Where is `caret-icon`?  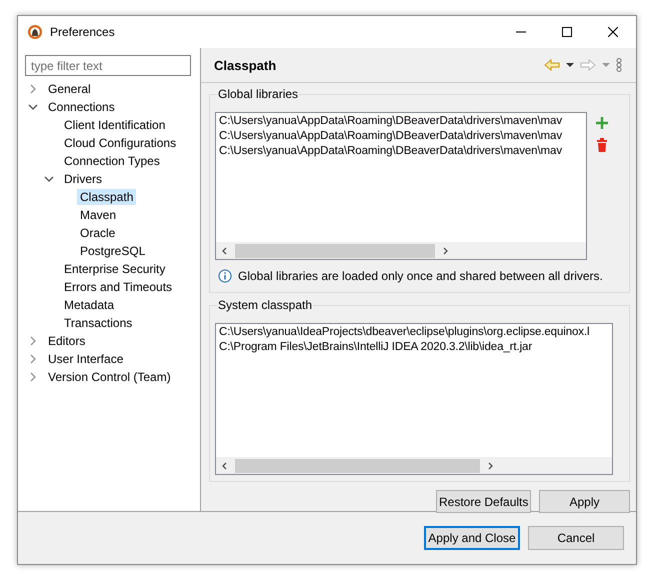 caret-icon is located at coordinates (570, 65).